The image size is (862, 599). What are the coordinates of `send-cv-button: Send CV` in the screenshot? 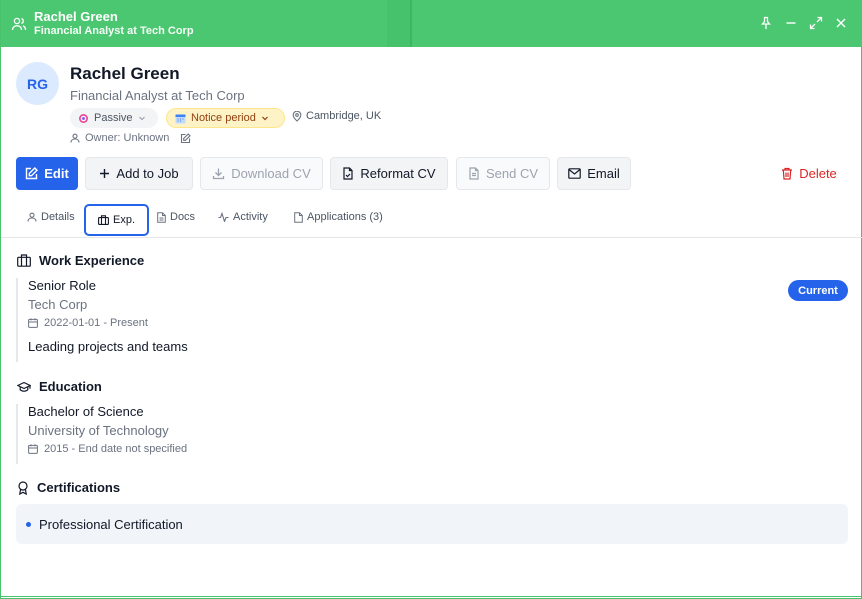 It's located at (503, 173).